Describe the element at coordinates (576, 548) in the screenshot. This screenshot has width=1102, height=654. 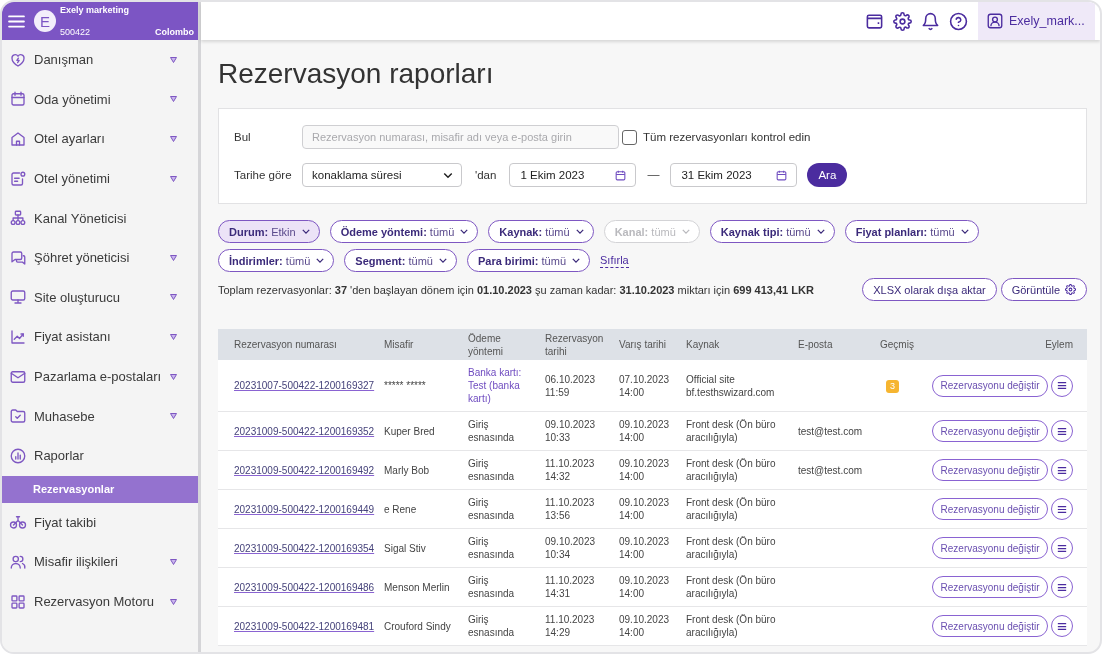
I see `table-cell: 09.10.2023 10:34` at that location.